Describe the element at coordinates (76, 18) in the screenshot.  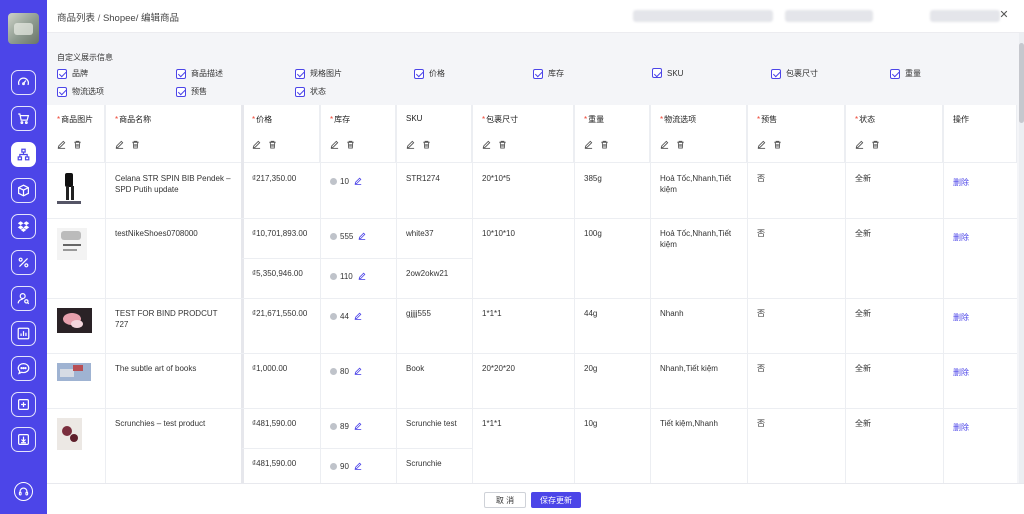
I see `breadcrumb-product-list: 商品列表` at that location.